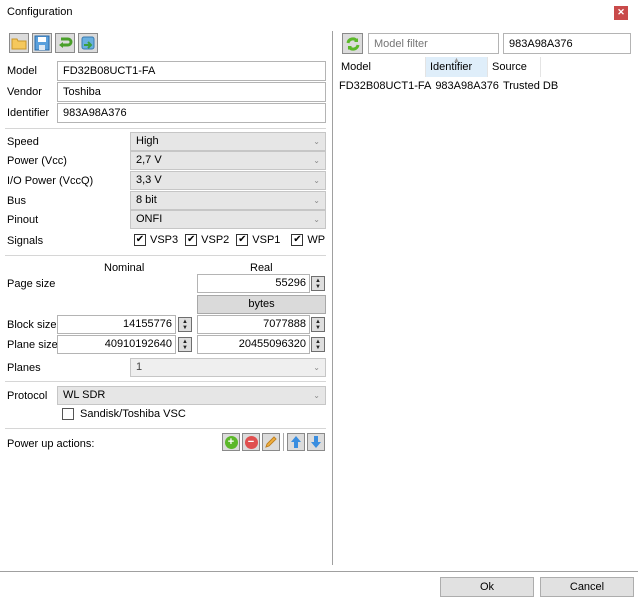 This screenshot has height=600, width=638. Describe the element at coordinates (487, 587) in the screenshot. I see `ok-button: Ok` at that location.